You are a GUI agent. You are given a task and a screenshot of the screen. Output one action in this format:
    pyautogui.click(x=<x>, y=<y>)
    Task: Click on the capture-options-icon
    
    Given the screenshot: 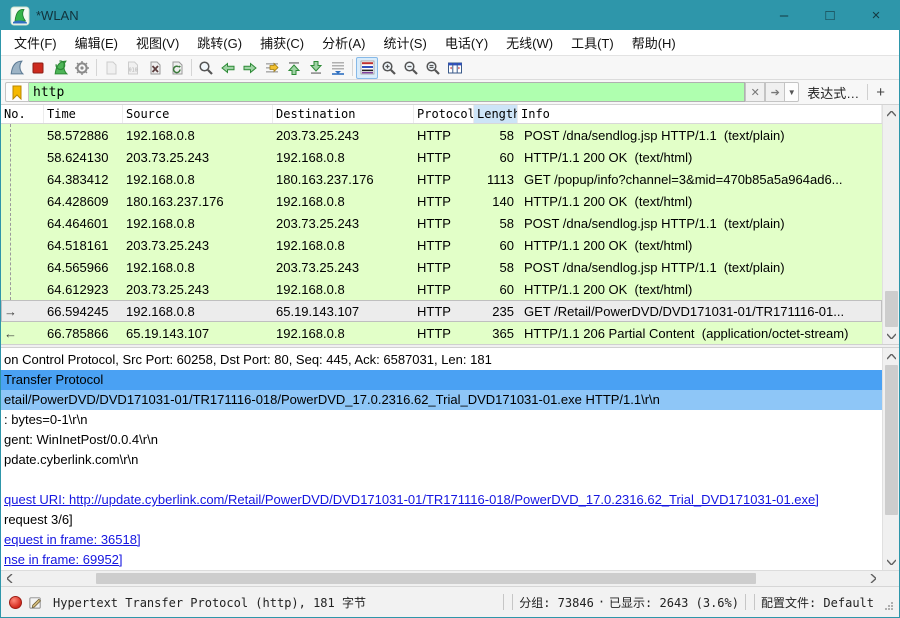 What is the action you would take?
    pyautogui.click(x=82, y=68)
    